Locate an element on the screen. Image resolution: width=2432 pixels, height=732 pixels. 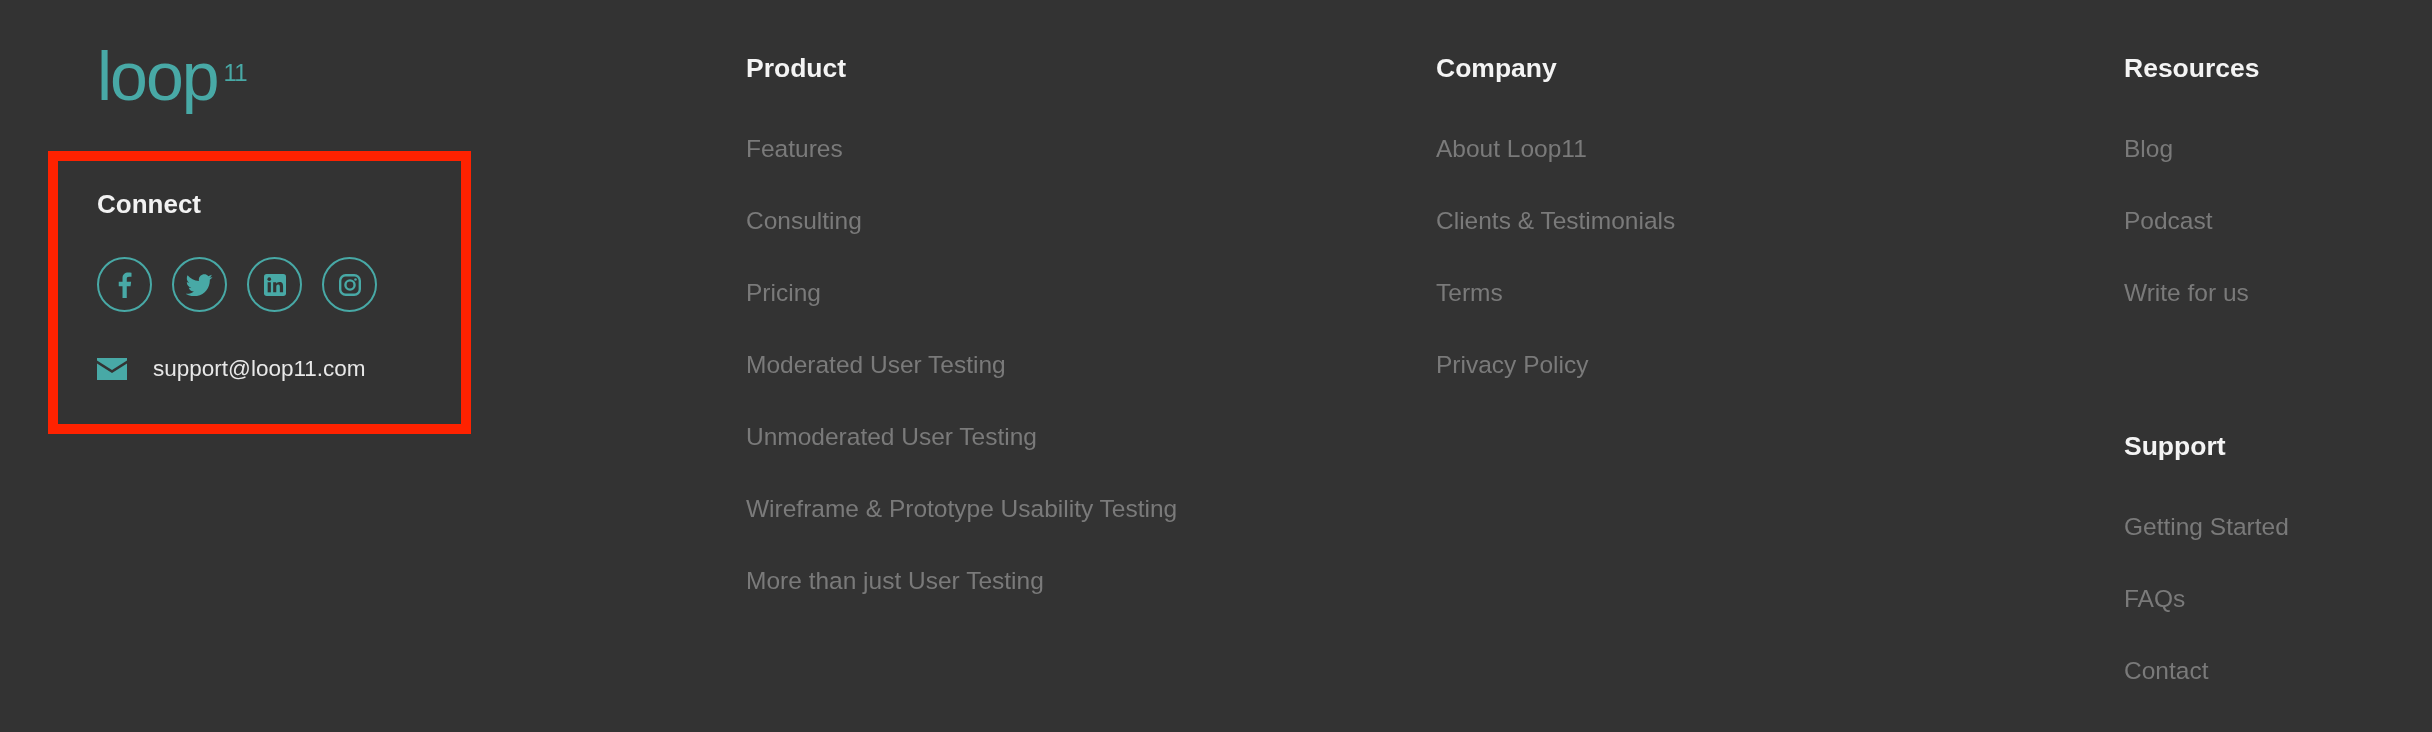
column-heading: Product is located at coordinates (796, 68).